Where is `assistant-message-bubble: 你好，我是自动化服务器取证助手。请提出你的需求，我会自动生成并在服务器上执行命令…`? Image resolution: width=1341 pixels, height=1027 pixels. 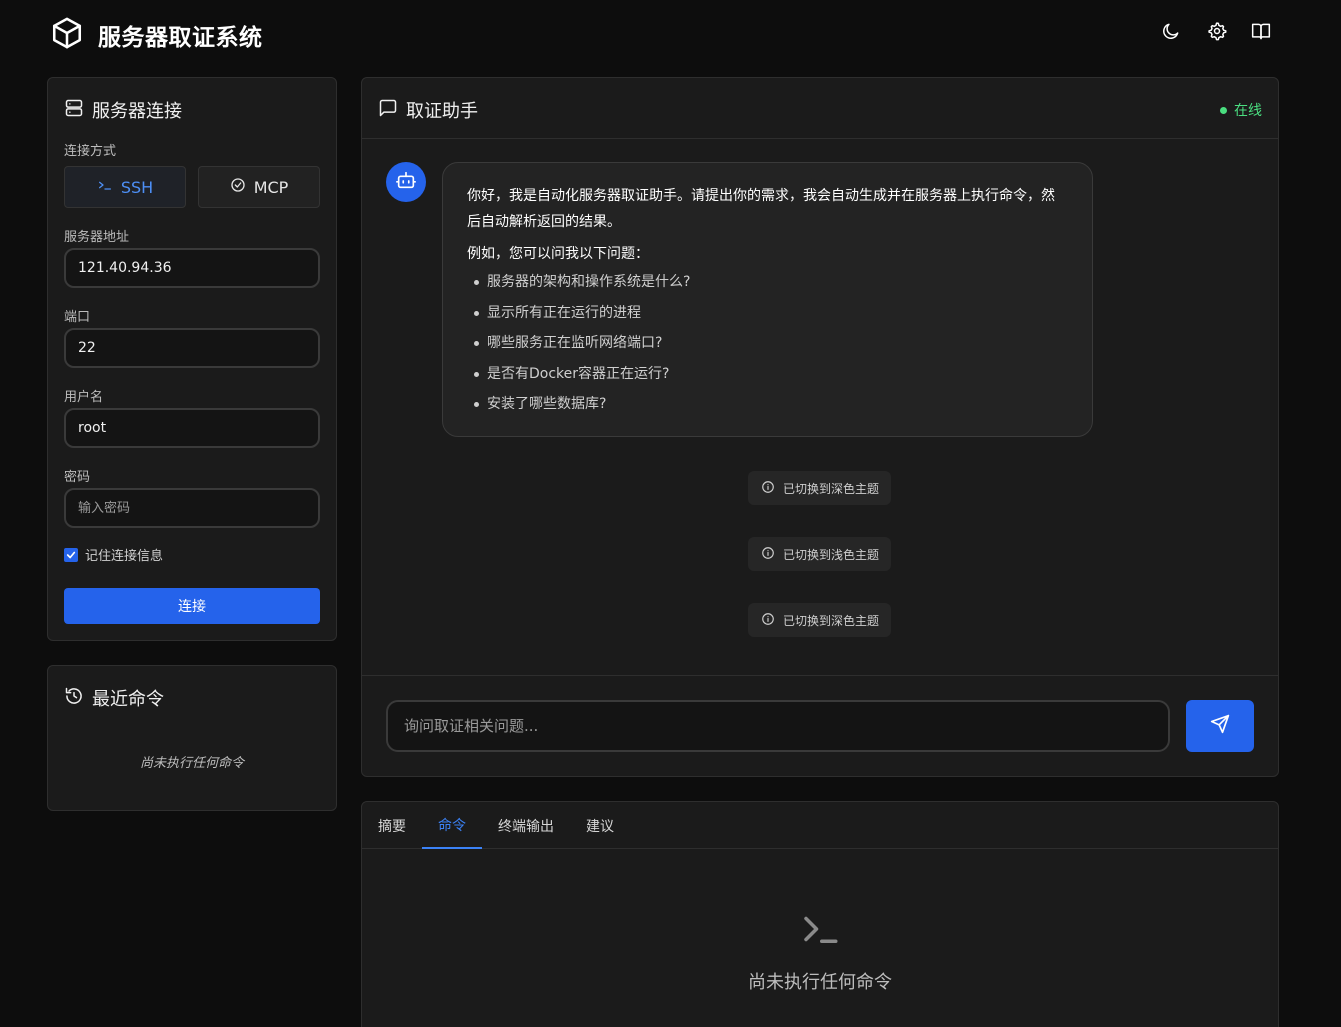
assistant-message-bubble: 你好，我是自动化服务器取证助手。请提出你的需求，我会自动生成并在服务器上执行命令… is located at coordinates (767, 299).